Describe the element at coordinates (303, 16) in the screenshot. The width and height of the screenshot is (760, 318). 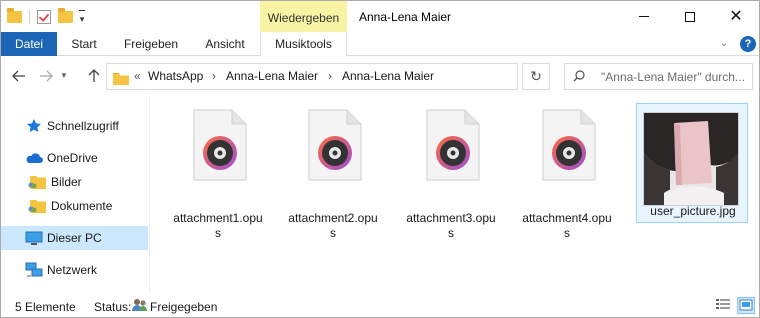
I see `contextual-tab-header: Wiedergeben` at that location.